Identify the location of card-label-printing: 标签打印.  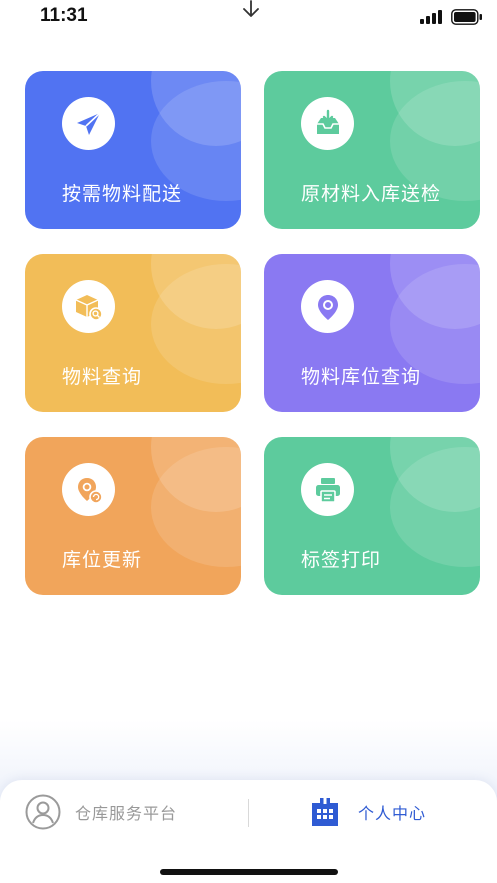
(372, 516).